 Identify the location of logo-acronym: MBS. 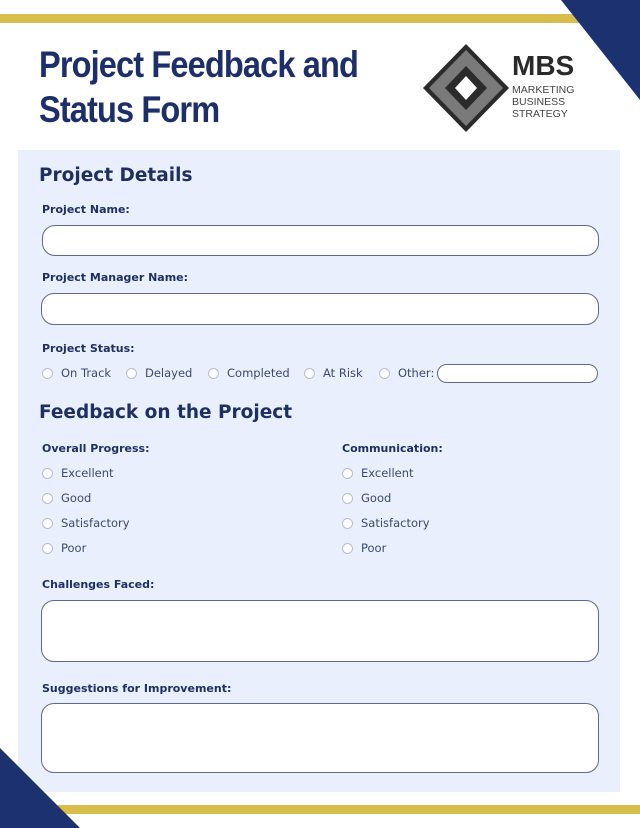
(543, 65).